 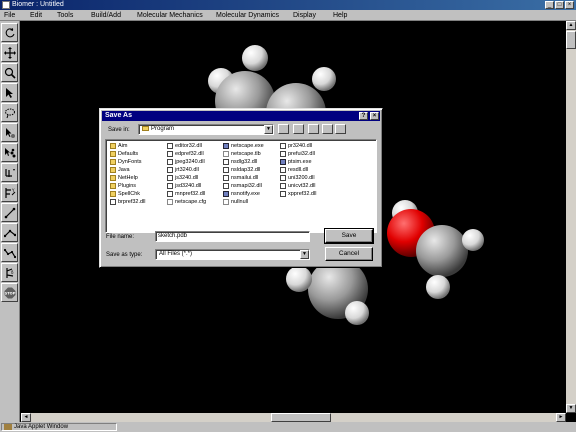 I want to click on list-item: netscape.exe, so click(x=243, y=146).